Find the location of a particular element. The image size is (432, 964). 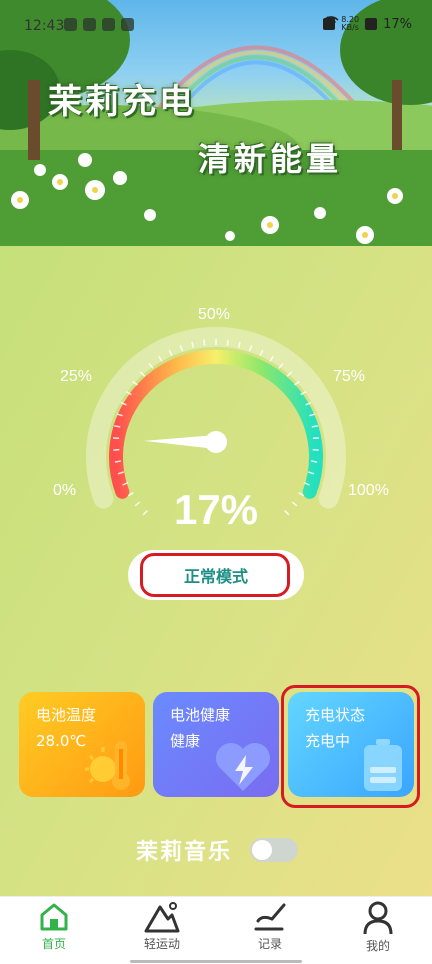

home-icon is located at coordinates (54, 917).